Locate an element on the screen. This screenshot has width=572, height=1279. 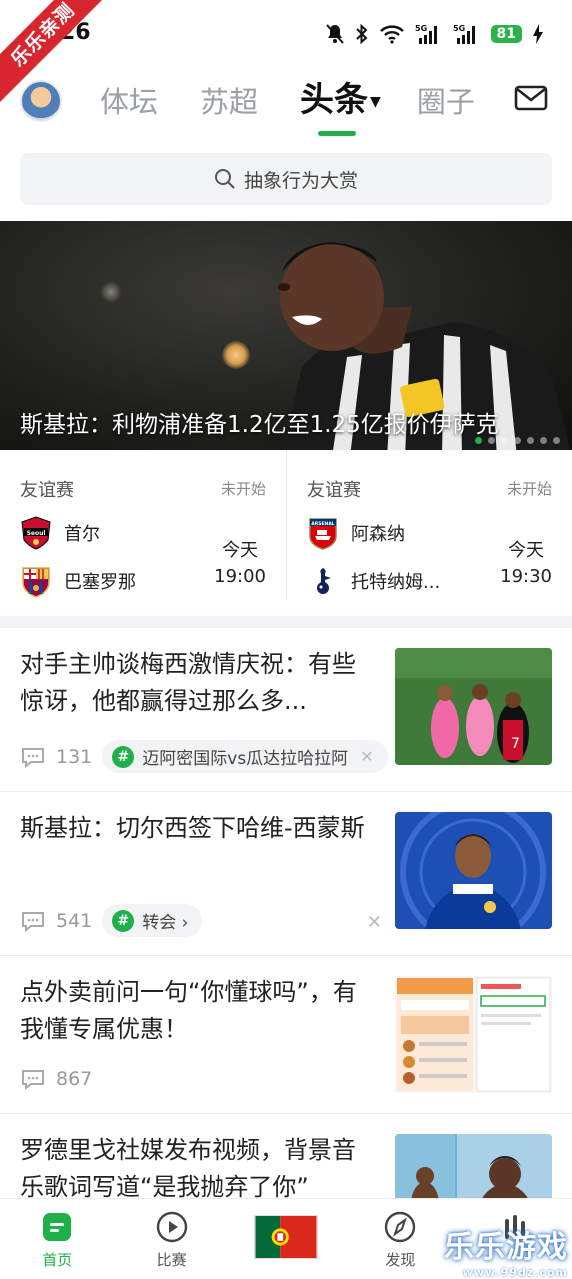
tab-label: 圈子 is located at coordinates (445, 101).